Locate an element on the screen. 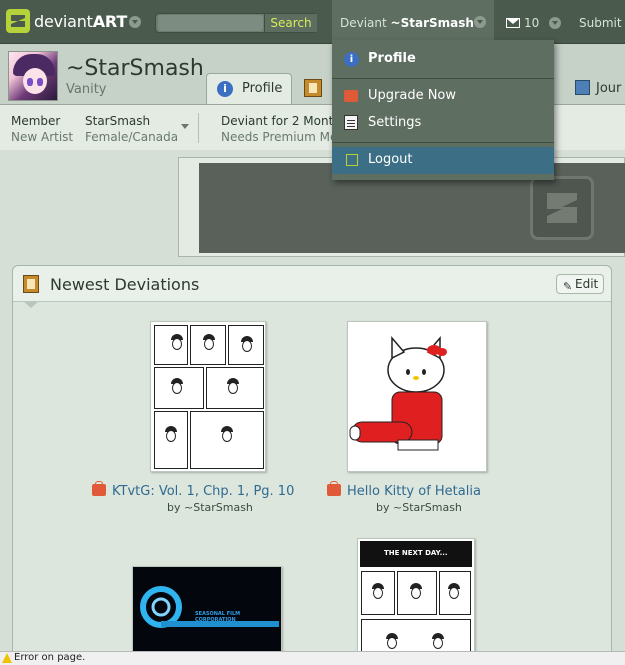  tab-profile: i Profile is located at coordinates (249, 88).